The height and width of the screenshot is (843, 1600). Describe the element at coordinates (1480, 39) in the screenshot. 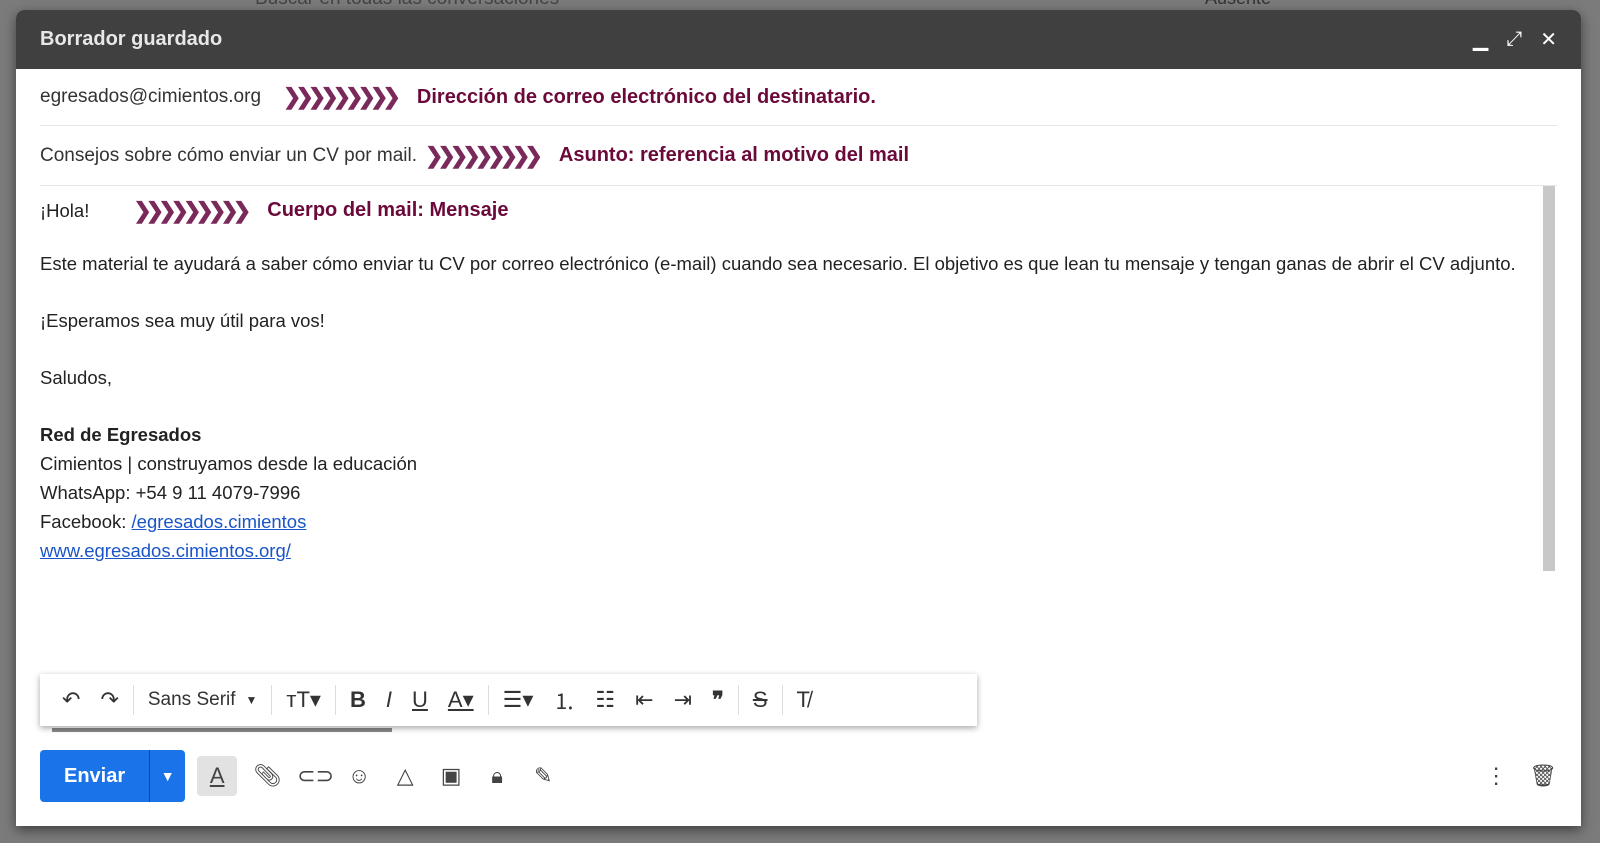

I see `minimize-icon: ▁` at that location.